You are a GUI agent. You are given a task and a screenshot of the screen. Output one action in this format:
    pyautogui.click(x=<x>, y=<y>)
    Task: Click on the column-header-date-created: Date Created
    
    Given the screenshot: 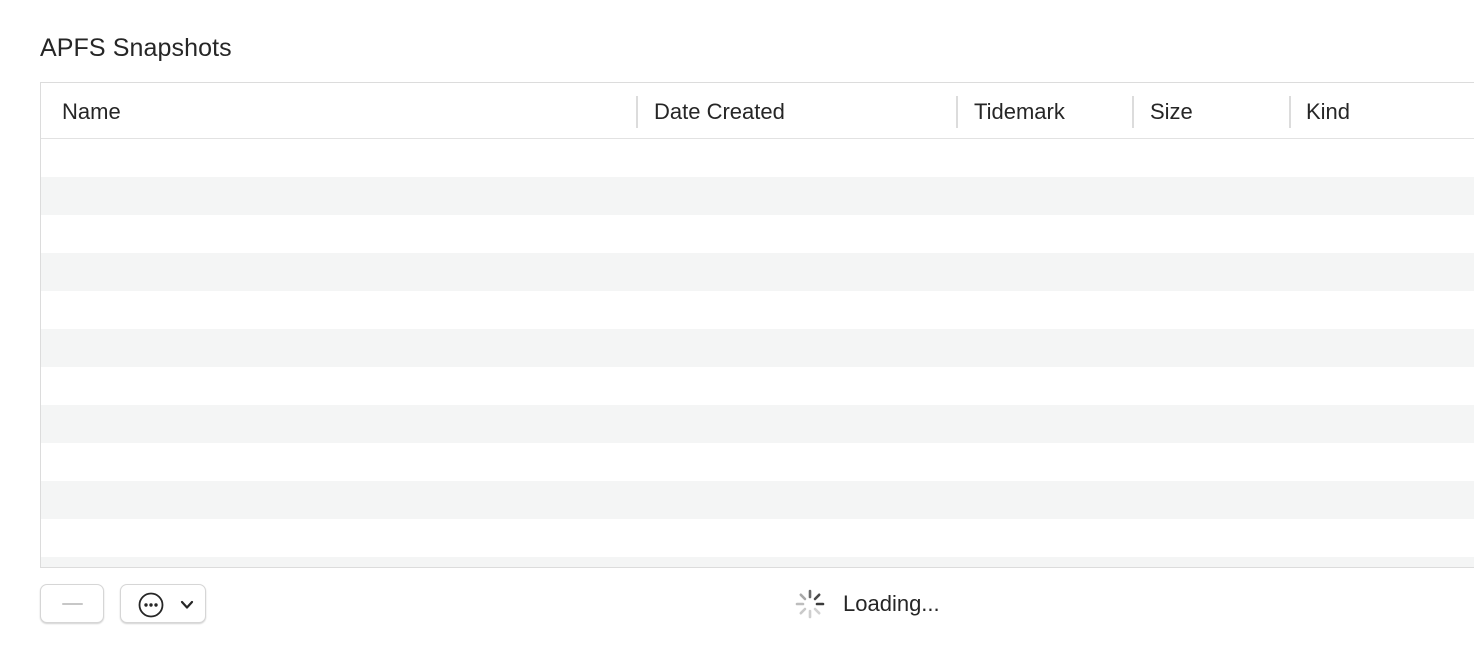 What is the action you would take?
    pyautogui.click(x=719, y=111)
    